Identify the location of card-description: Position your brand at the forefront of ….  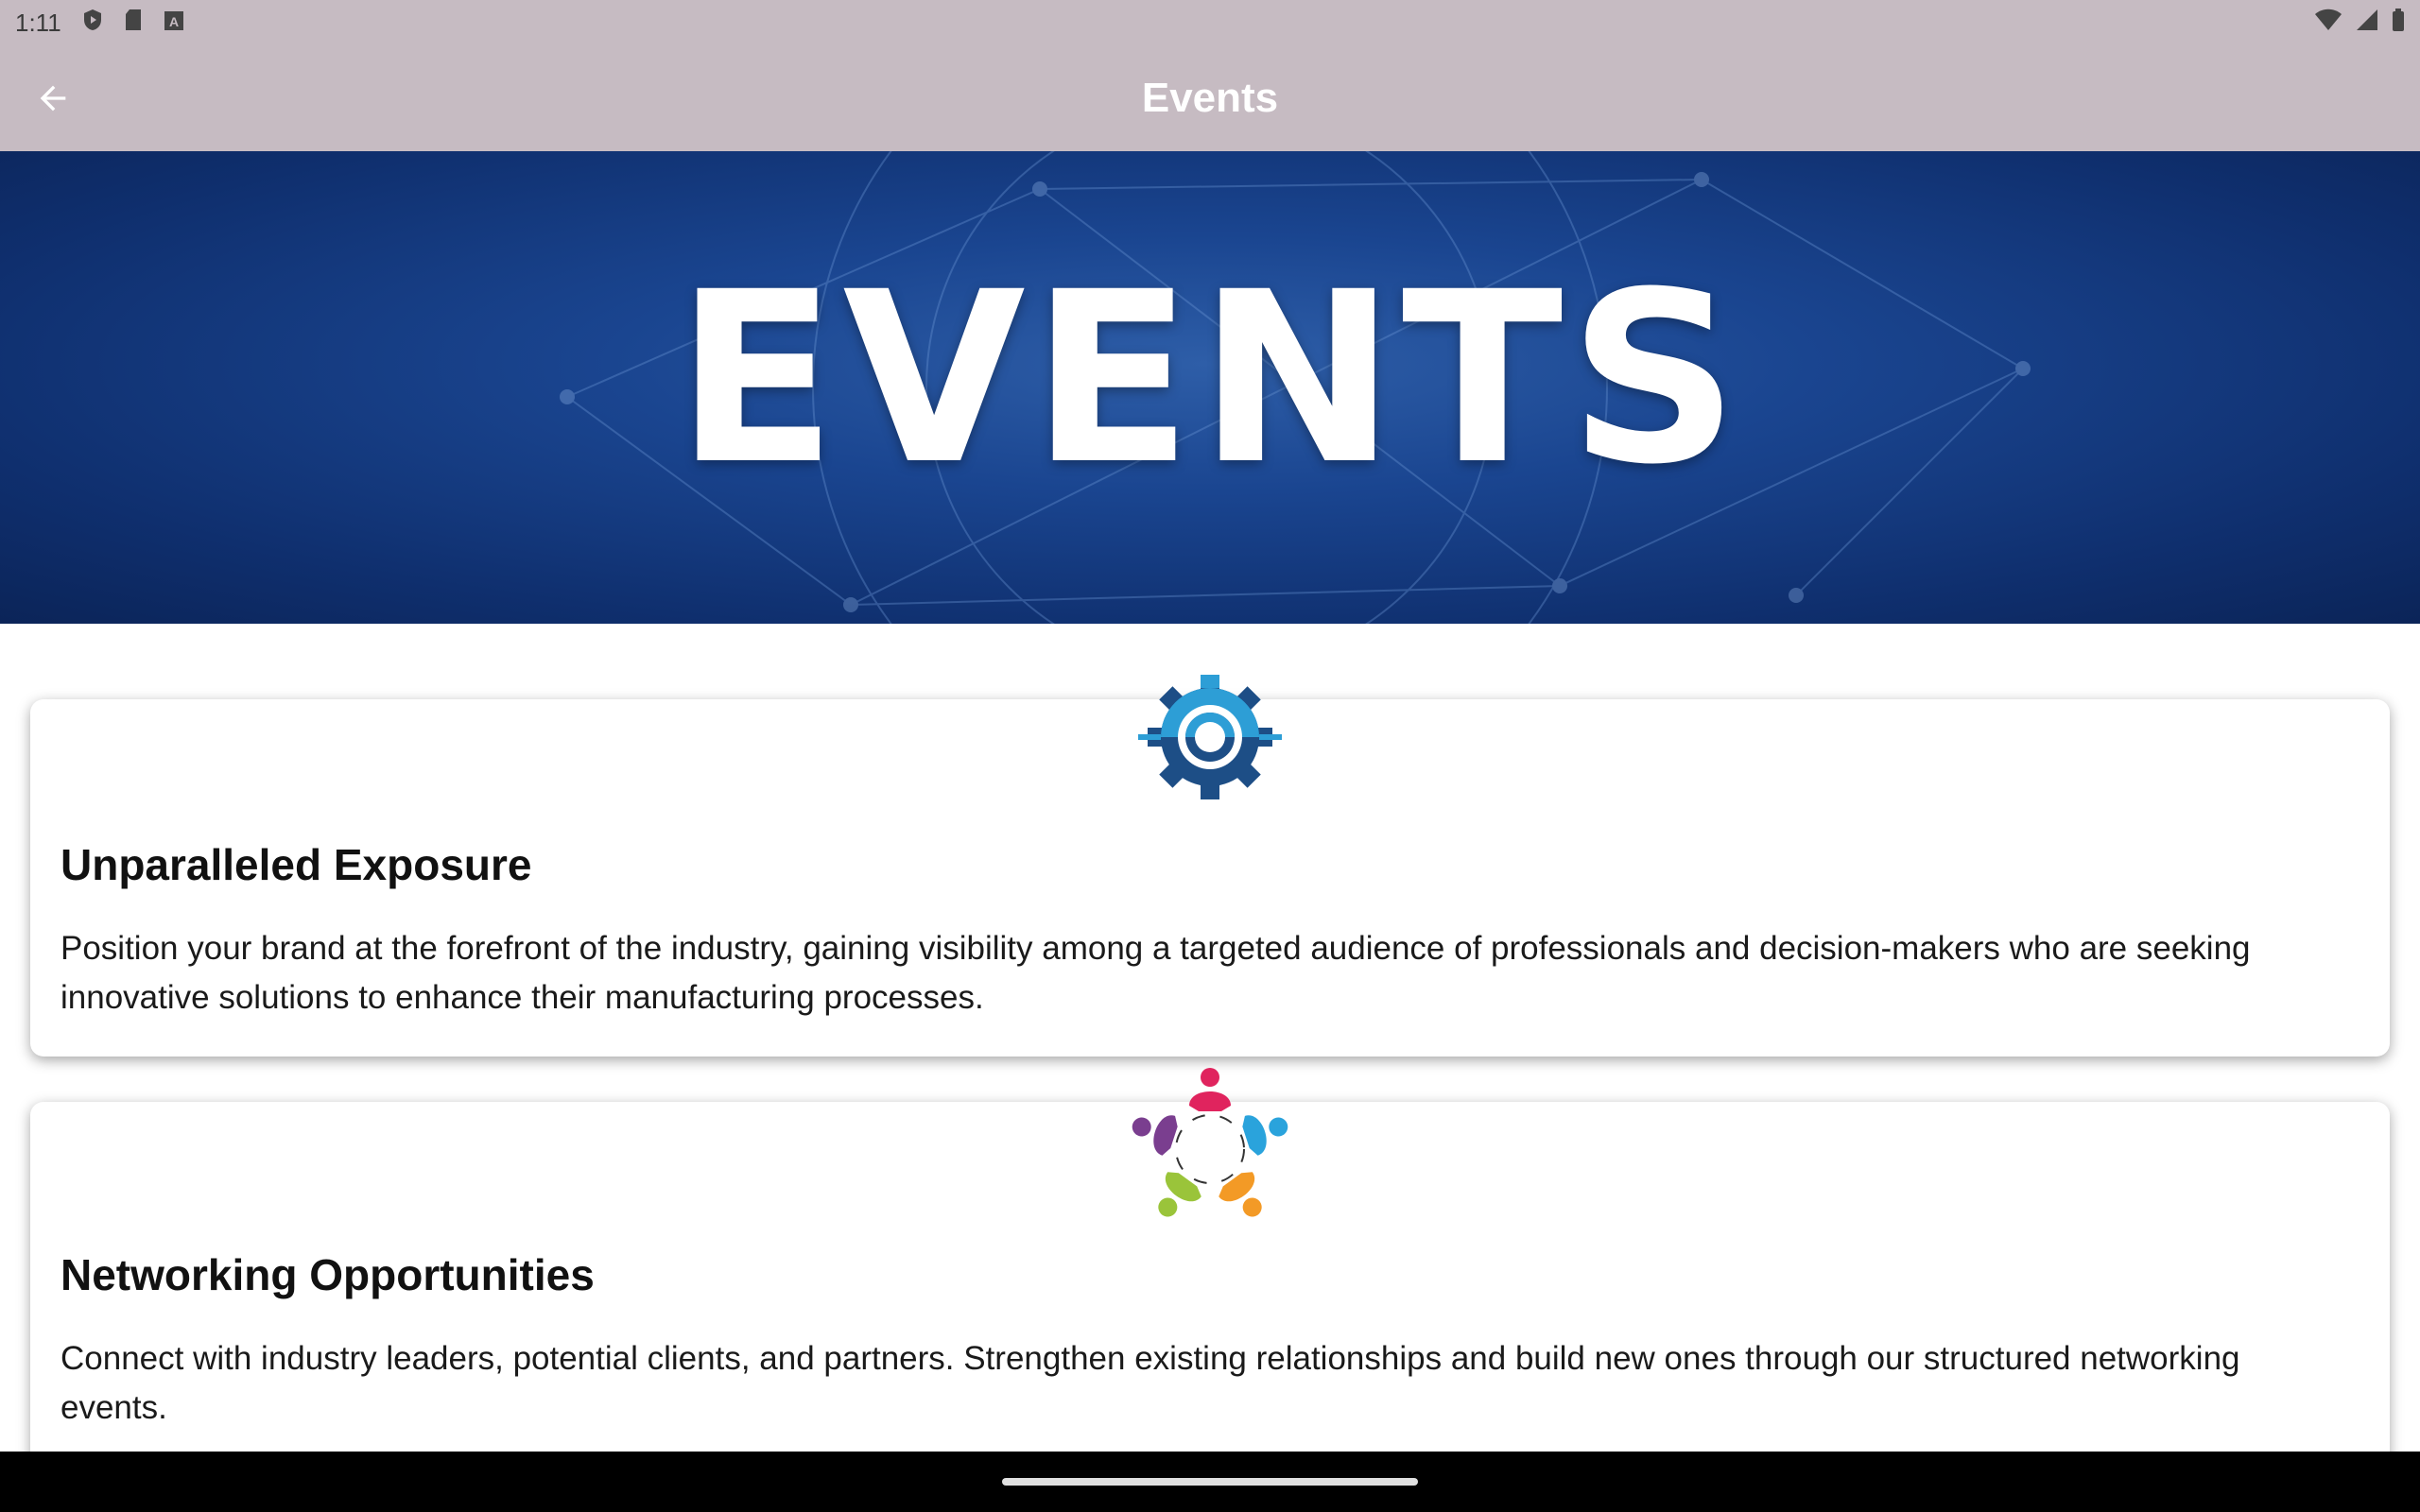
(1155, 973).